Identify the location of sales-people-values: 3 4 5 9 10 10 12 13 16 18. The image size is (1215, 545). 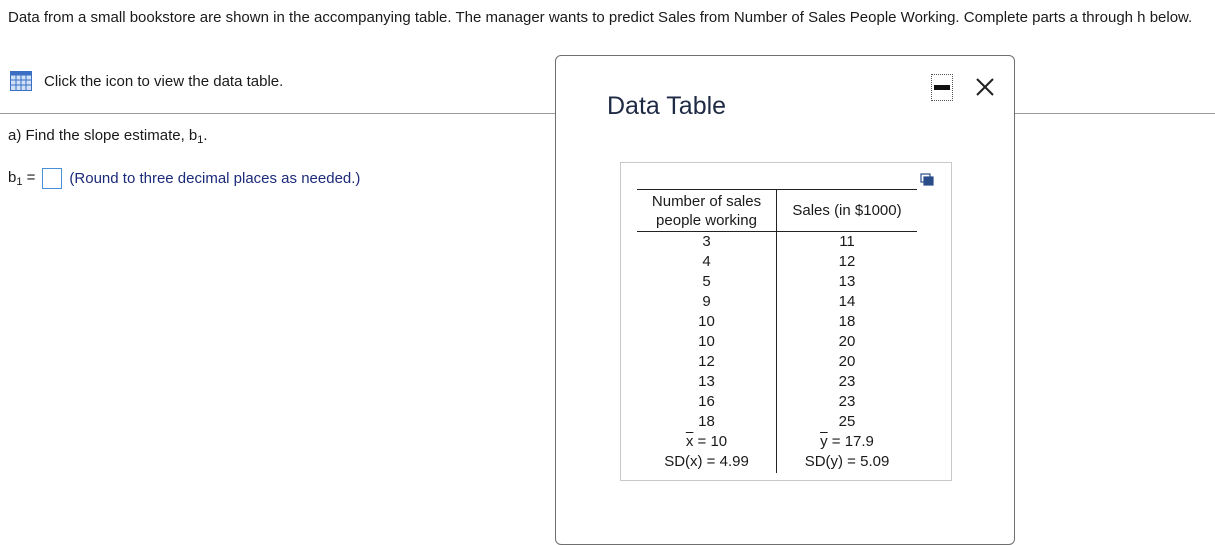
(706, 331).